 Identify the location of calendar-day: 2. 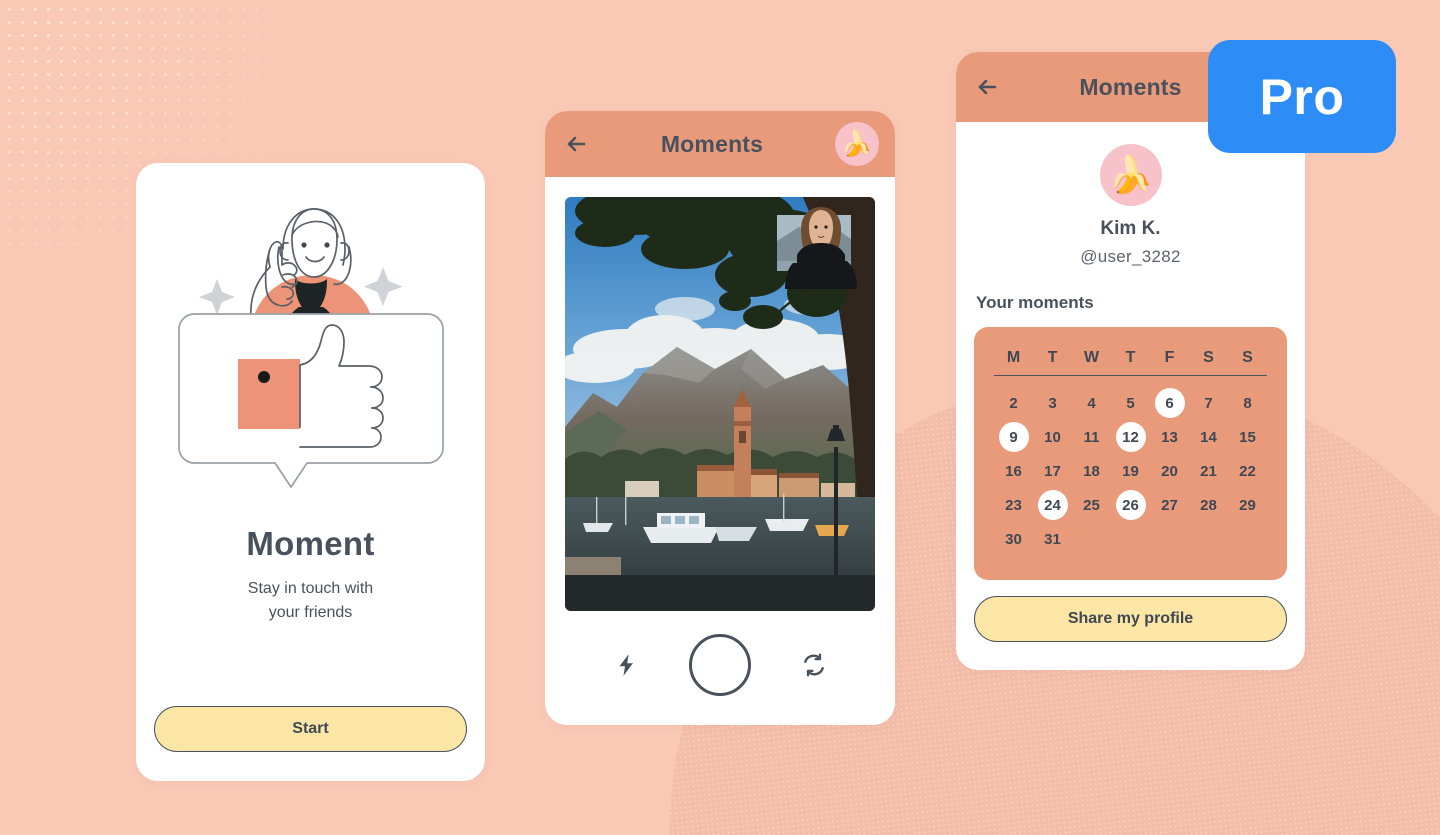
(1013, 403).